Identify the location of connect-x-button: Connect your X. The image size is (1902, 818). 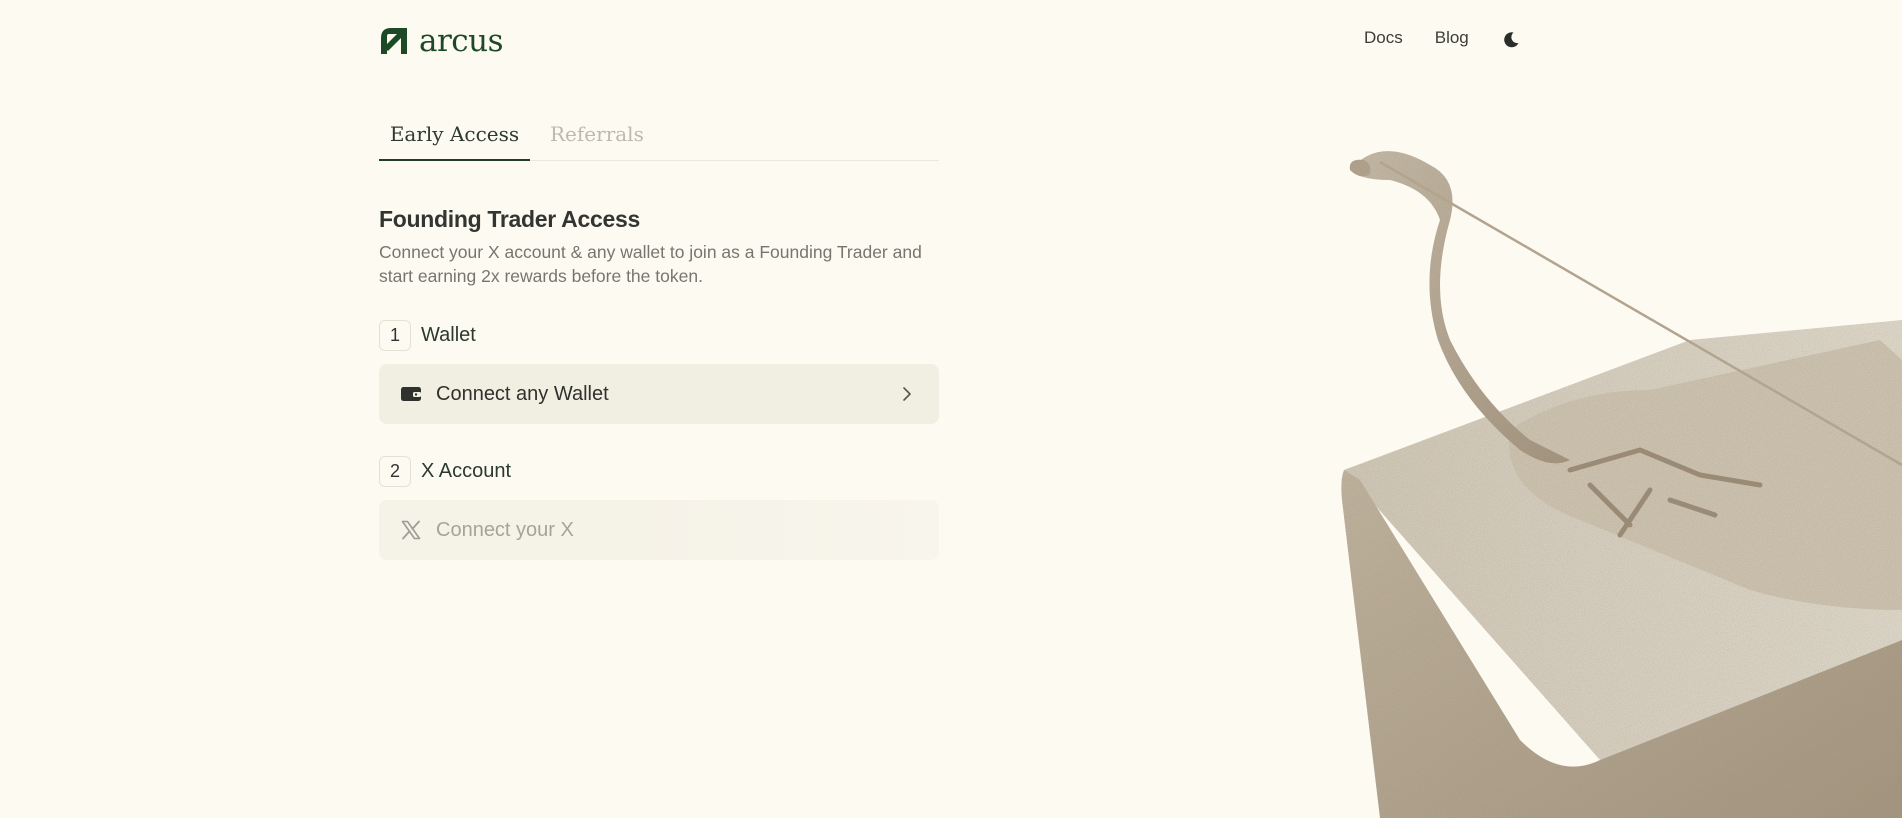
(659, 530).